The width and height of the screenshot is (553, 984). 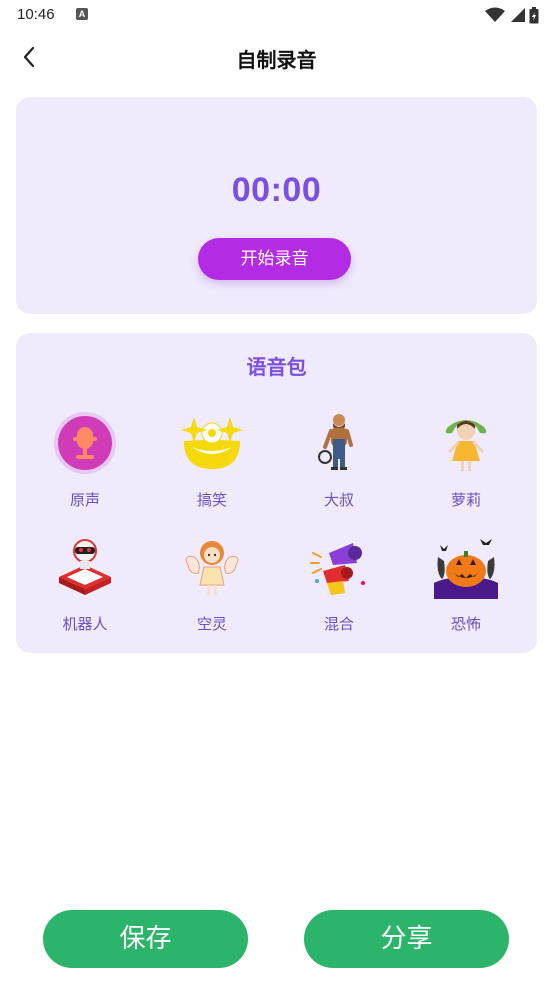 I want to click on page-title: 自制录音, so click(x=276, y=60).